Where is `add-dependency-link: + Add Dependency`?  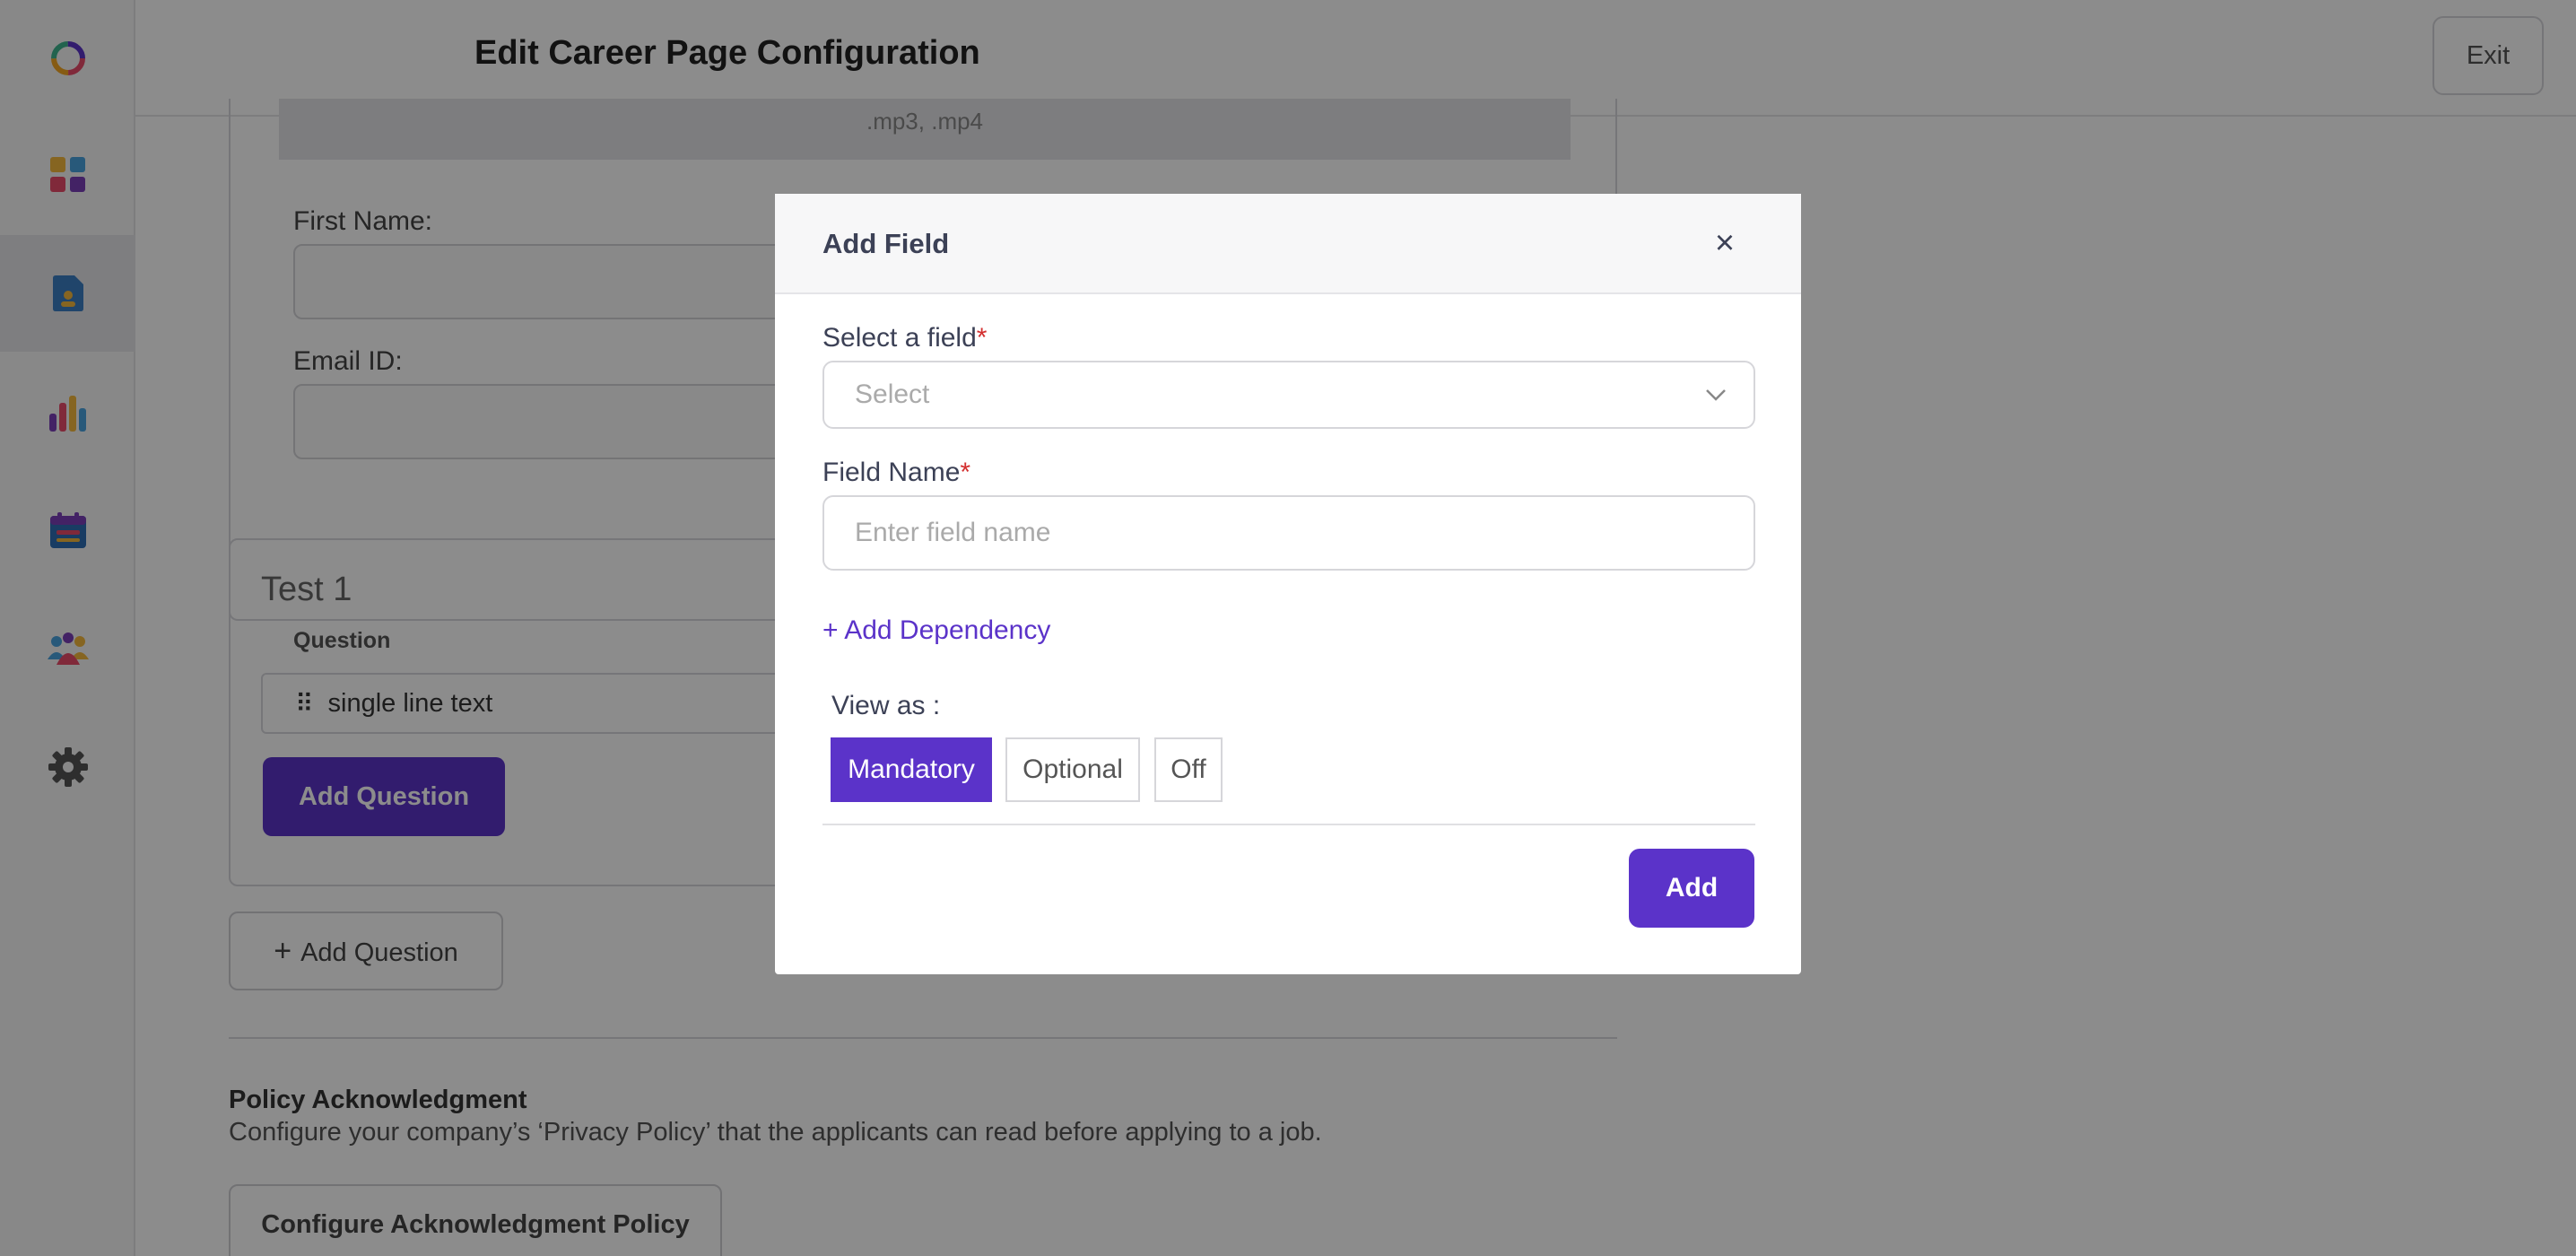 add-dependency-link: + Add Dependency is located at coordinates (936, 630).